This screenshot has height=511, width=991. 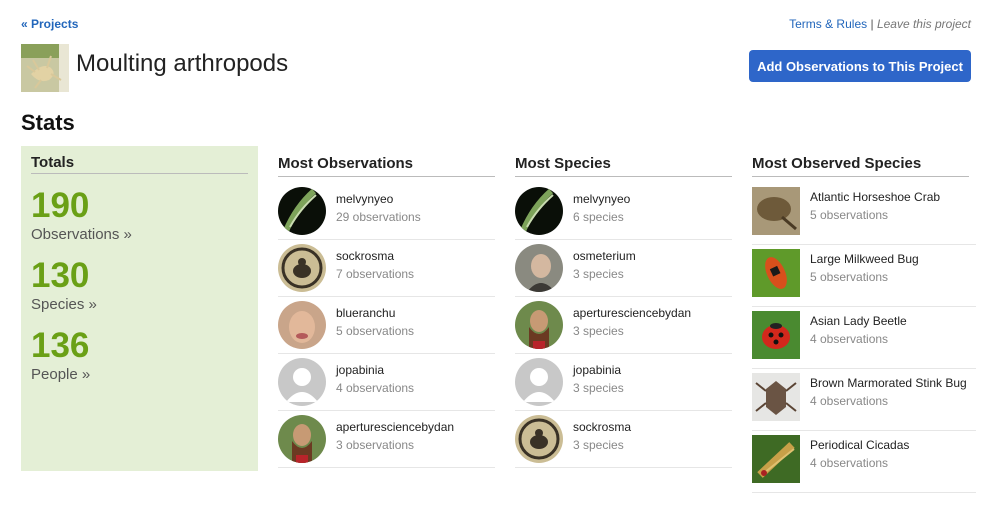 I want to click on leave-project-link: Leave this project, so click(x=924, y=24).